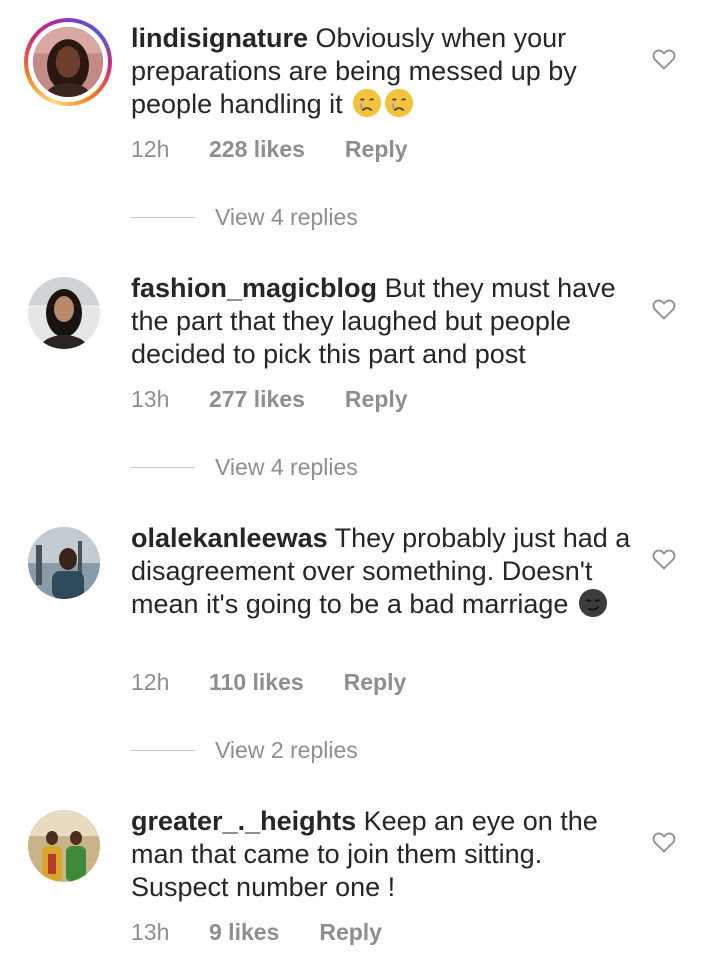 This screenshot has width=720, height=968. I want to click on comment-meta: 13h 277 likes Reply, so click(269, 399).